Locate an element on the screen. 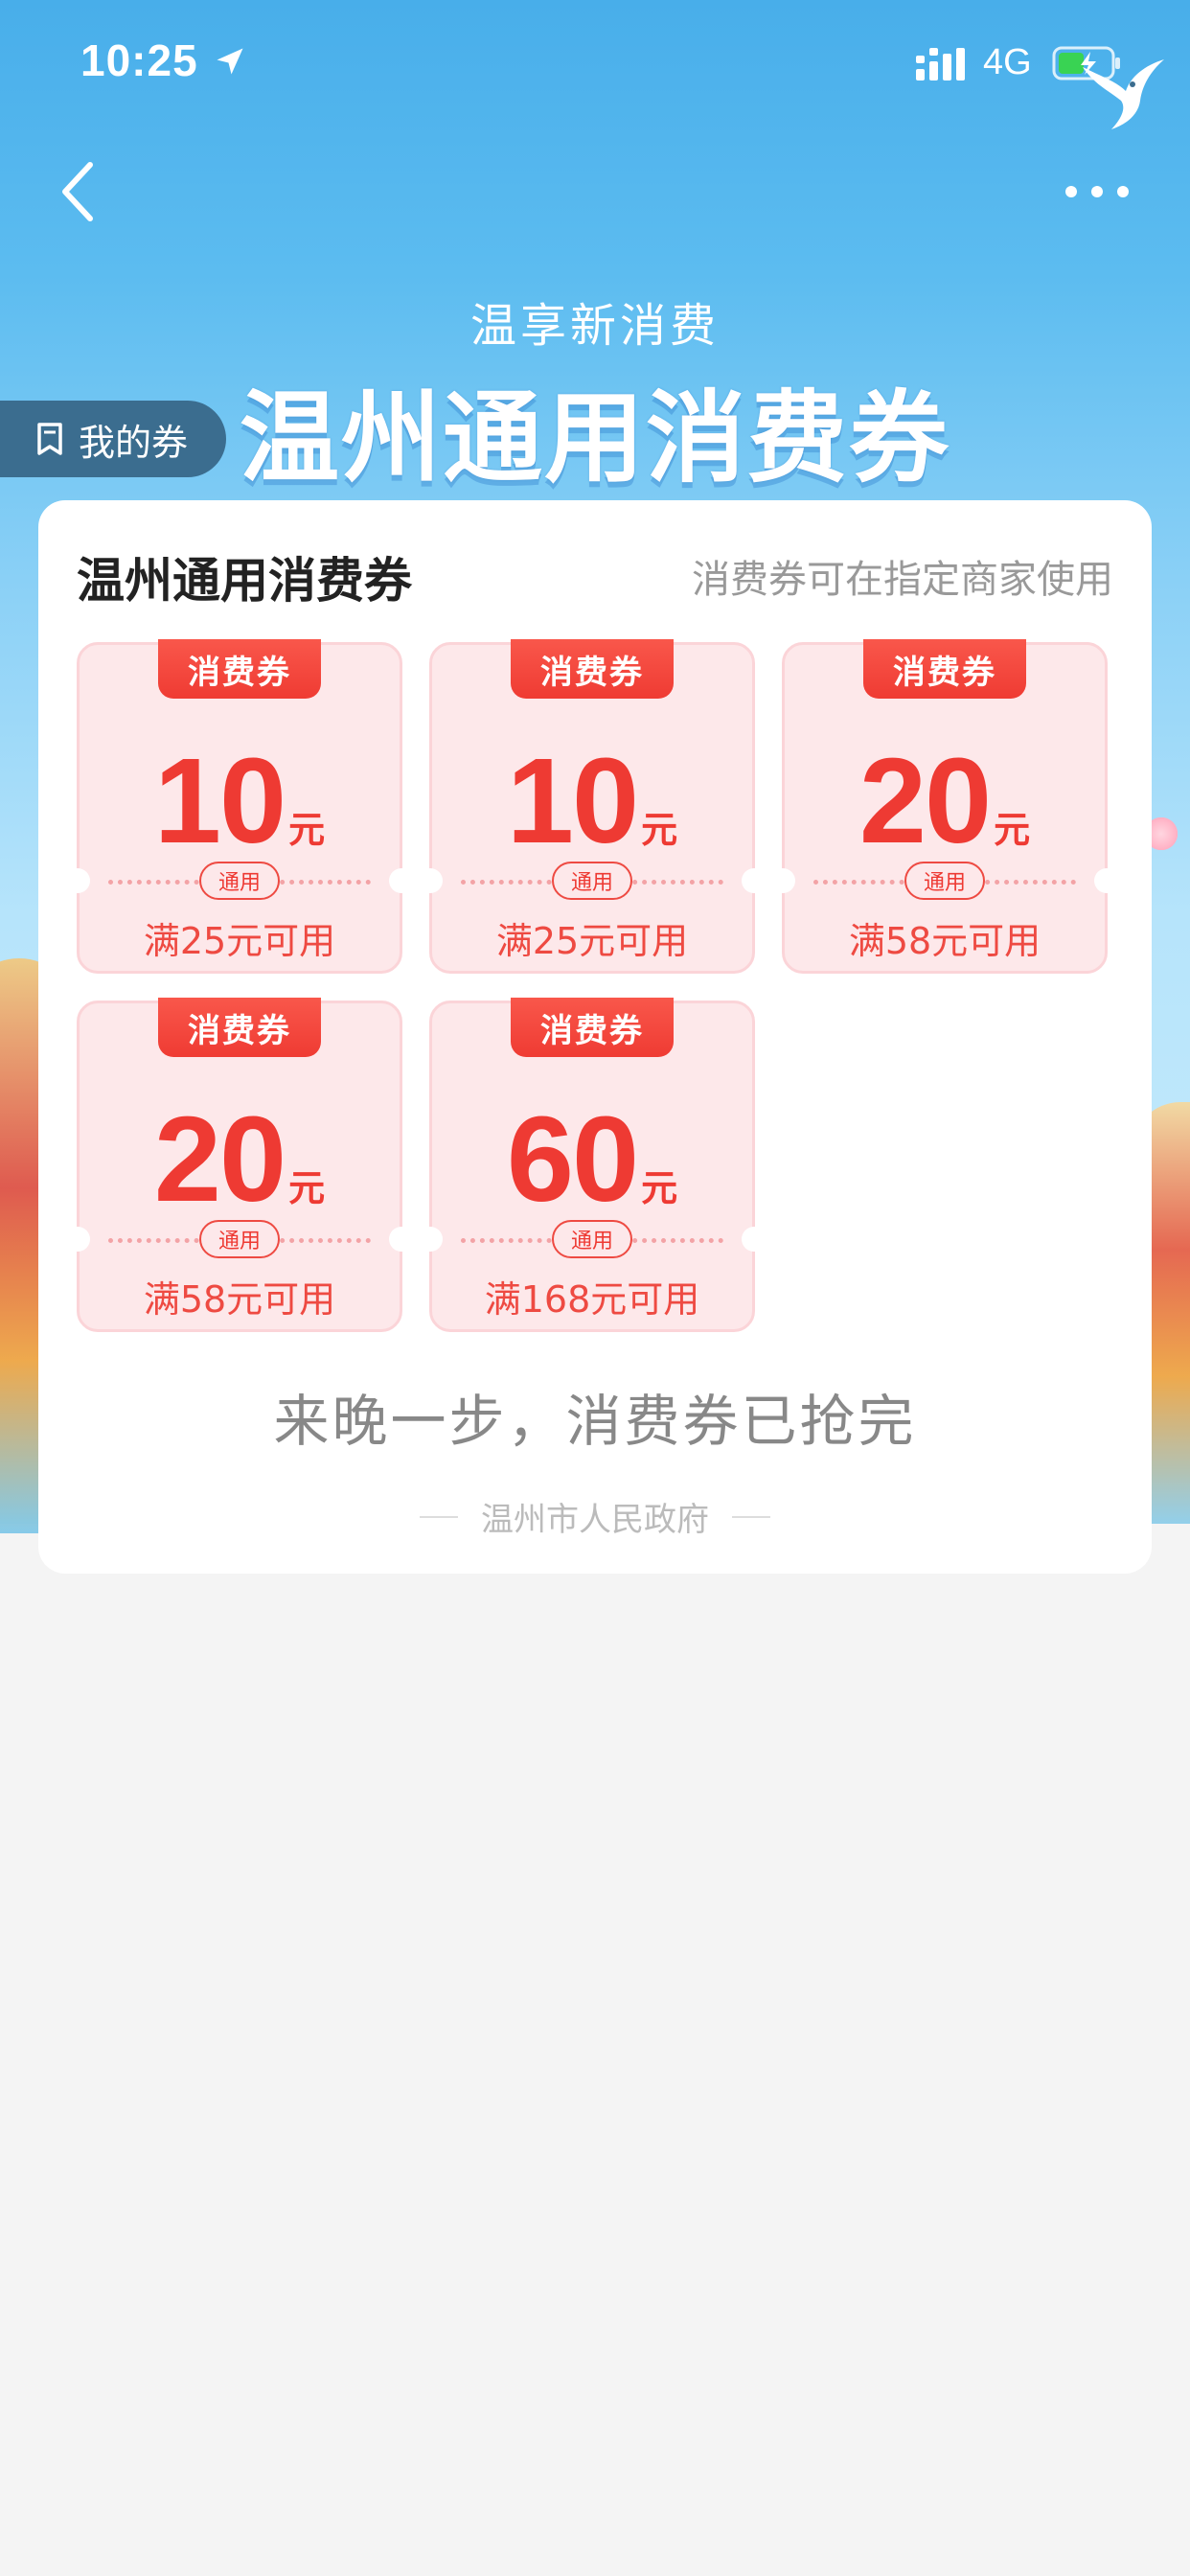 This screenshot has height=2576, width=1190. footer-divider-left is located at coordinates (439, 1516).